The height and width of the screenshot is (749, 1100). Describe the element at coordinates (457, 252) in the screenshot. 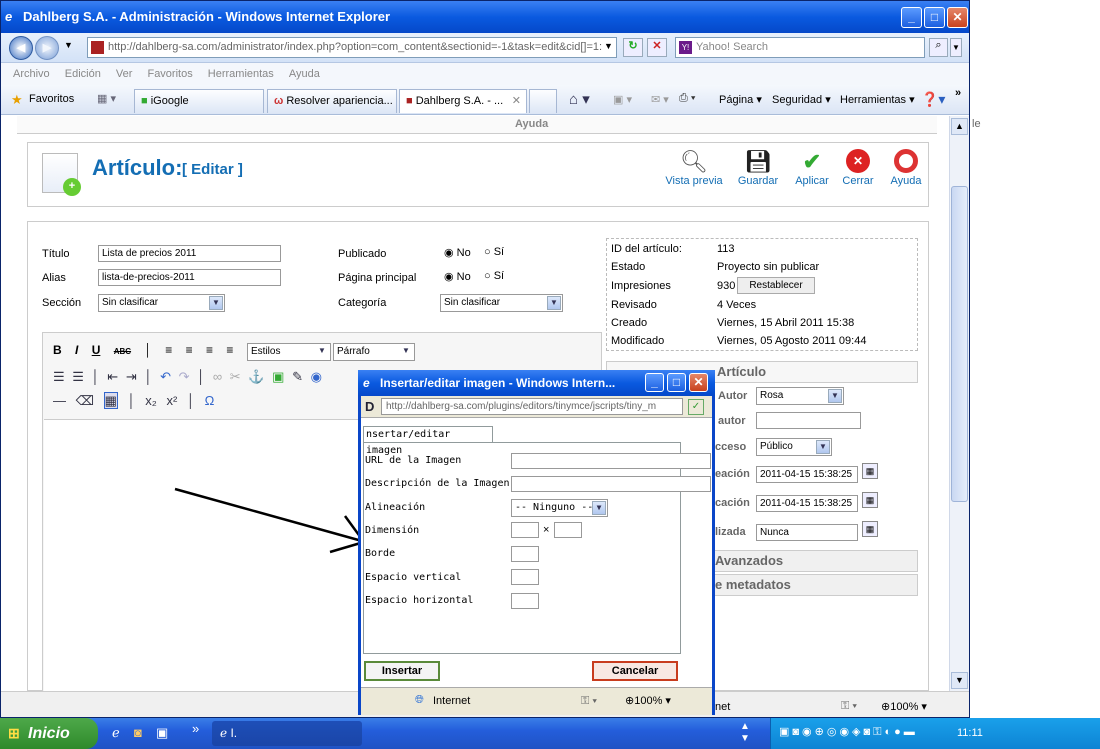

I see `published-no-radio: ◉ No` at that location.